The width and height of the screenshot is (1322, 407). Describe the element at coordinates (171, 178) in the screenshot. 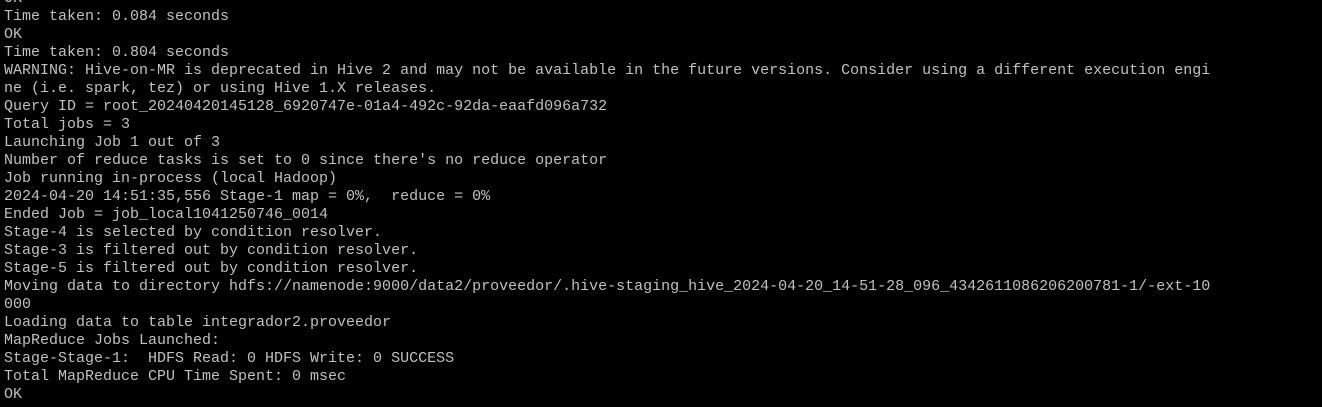

I see `terminal-line: Job running in-process (local Hadoop)` at that location.